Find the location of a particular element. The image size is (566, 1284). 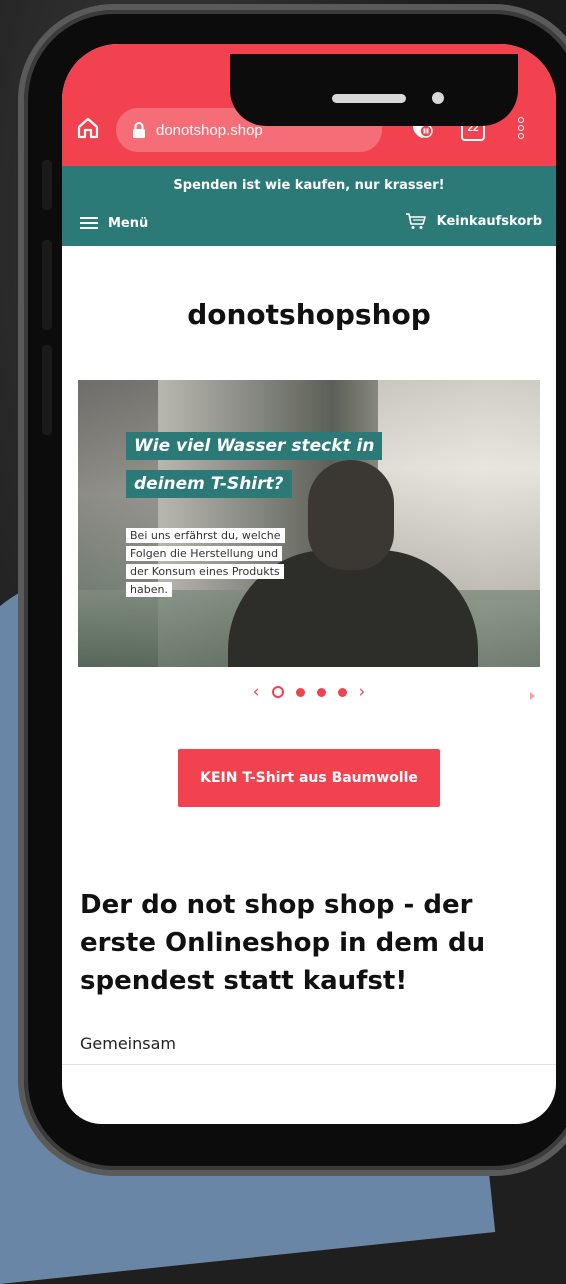

menu-button: Menü is located at coordinates (114, 223).